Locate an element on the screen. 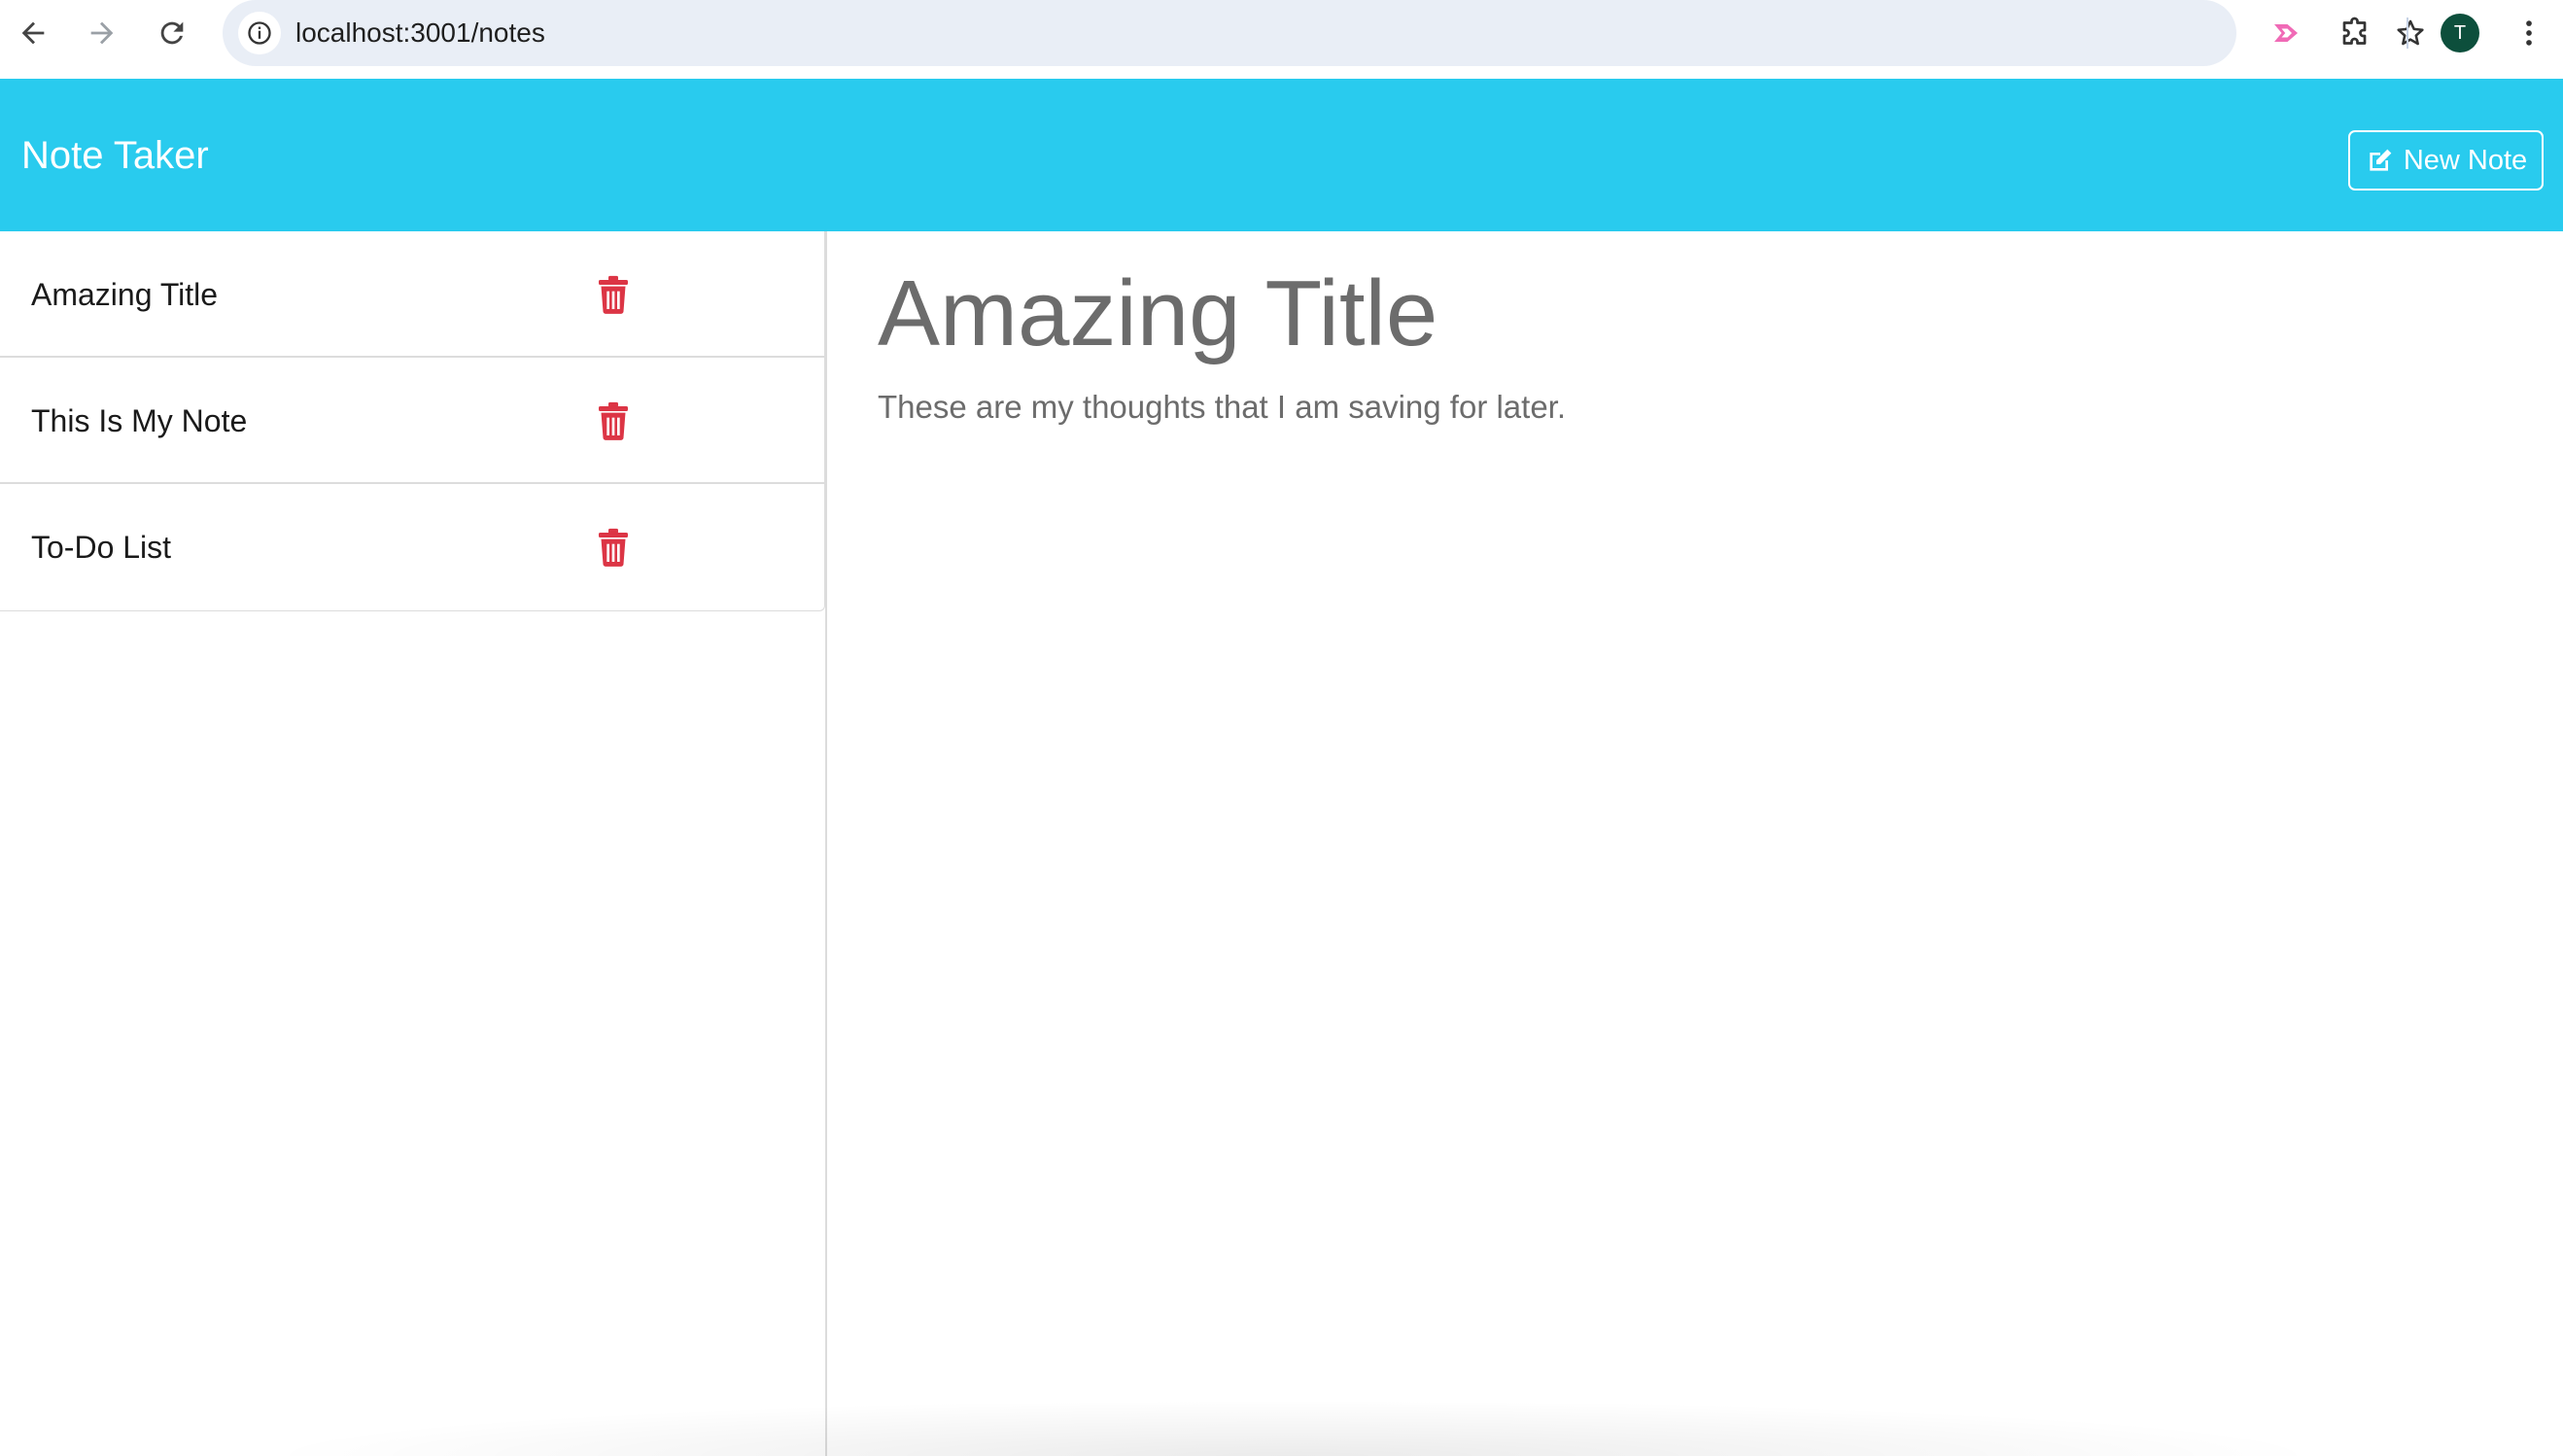 The width and height of the screenshot is (2563, 1456). edit-icon is located at coordinates (2381, 160).